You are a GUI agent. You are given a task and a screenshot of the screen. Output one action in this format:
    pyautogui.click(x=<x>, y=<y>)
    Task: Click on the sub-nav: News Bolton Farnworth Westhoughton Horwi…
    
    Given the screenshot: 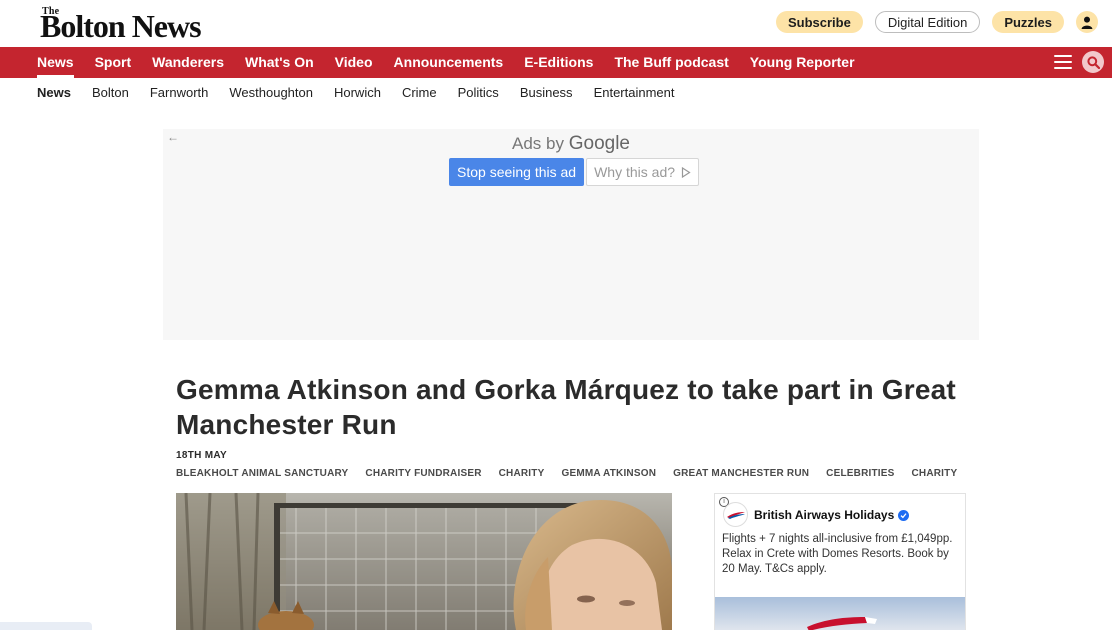 What is the action you would take?
    pyautogui.click(x=556, y=93)
    